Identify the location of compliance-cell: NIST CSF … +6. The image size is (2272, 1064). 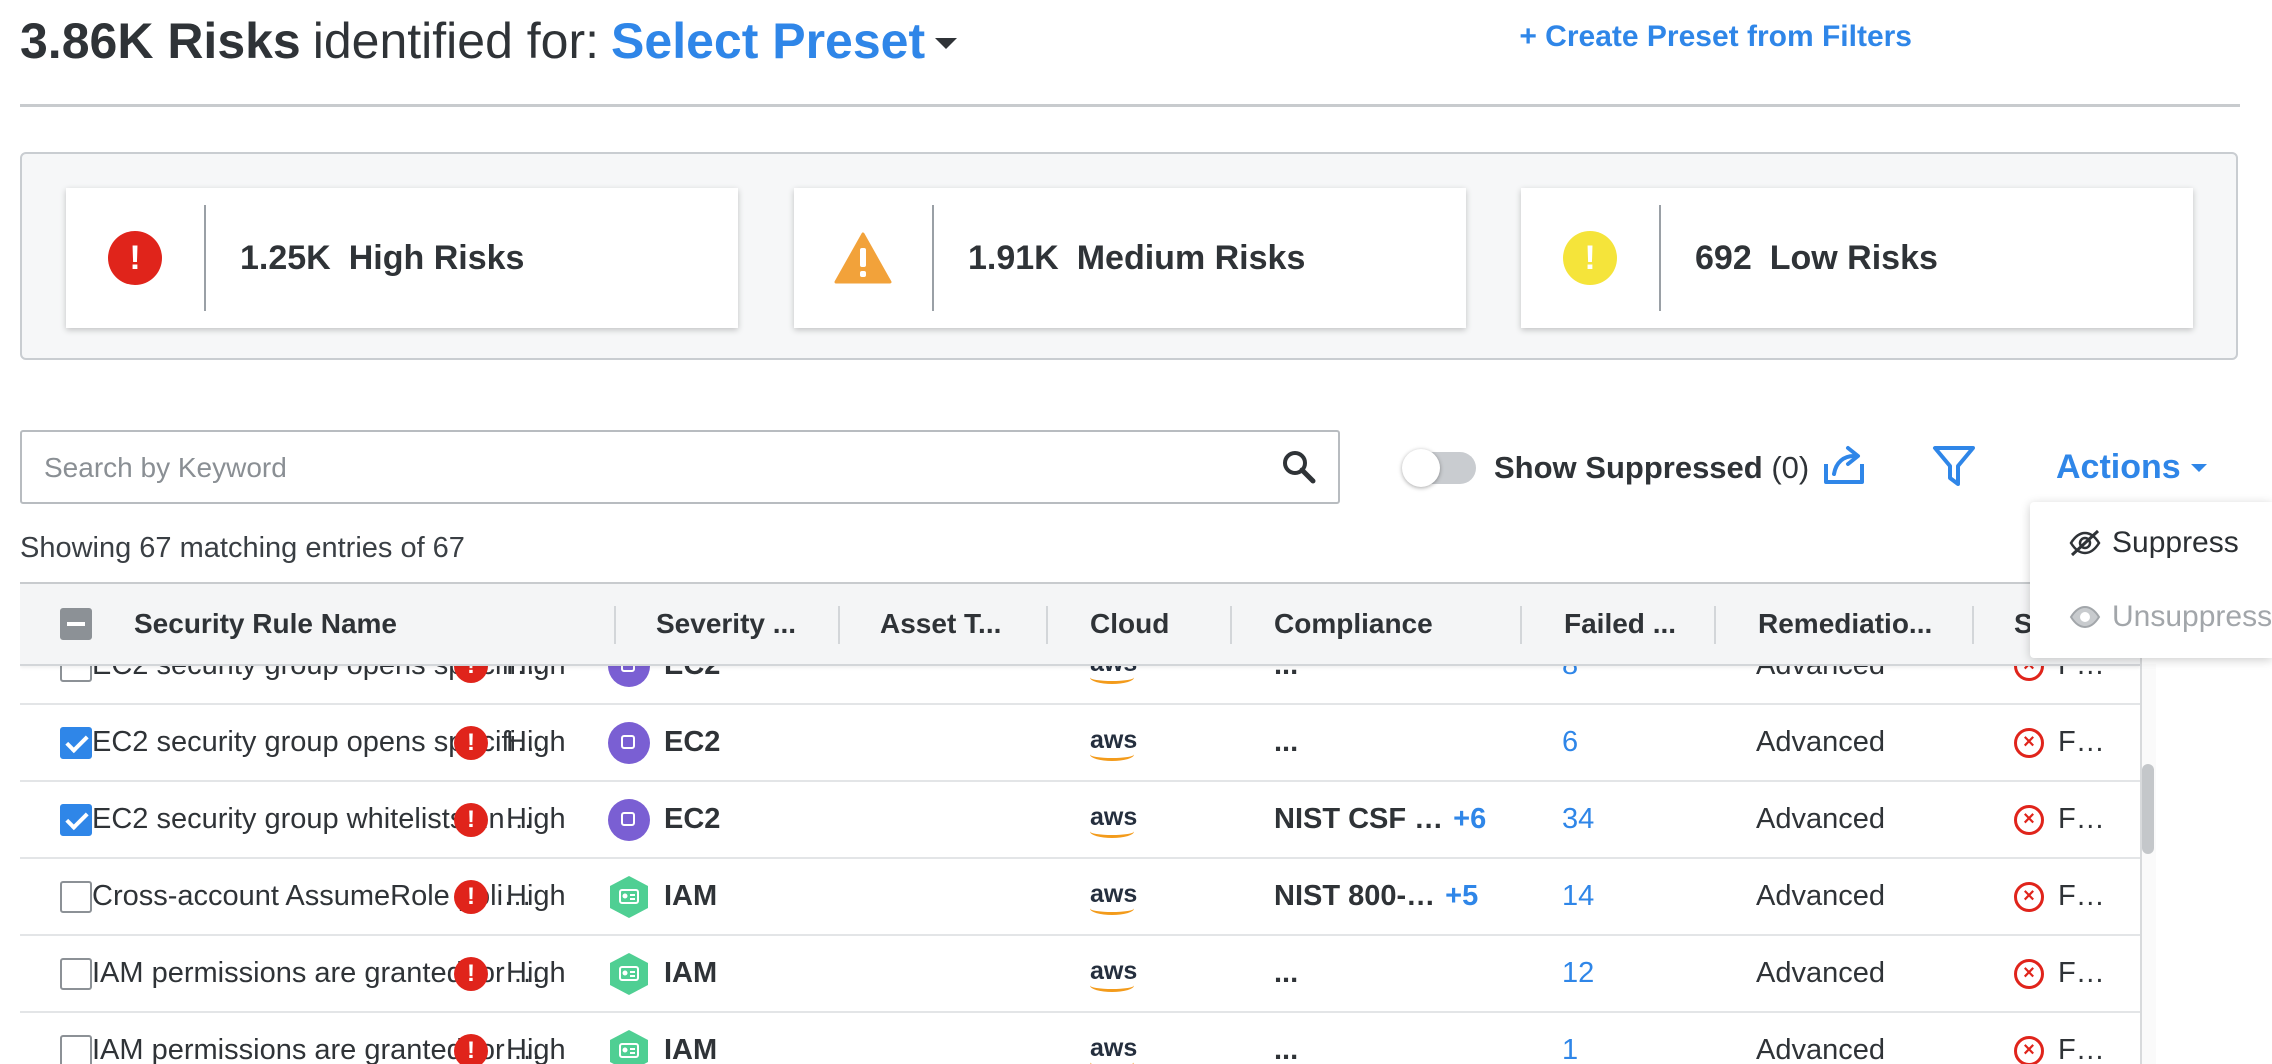
(1380, 819).